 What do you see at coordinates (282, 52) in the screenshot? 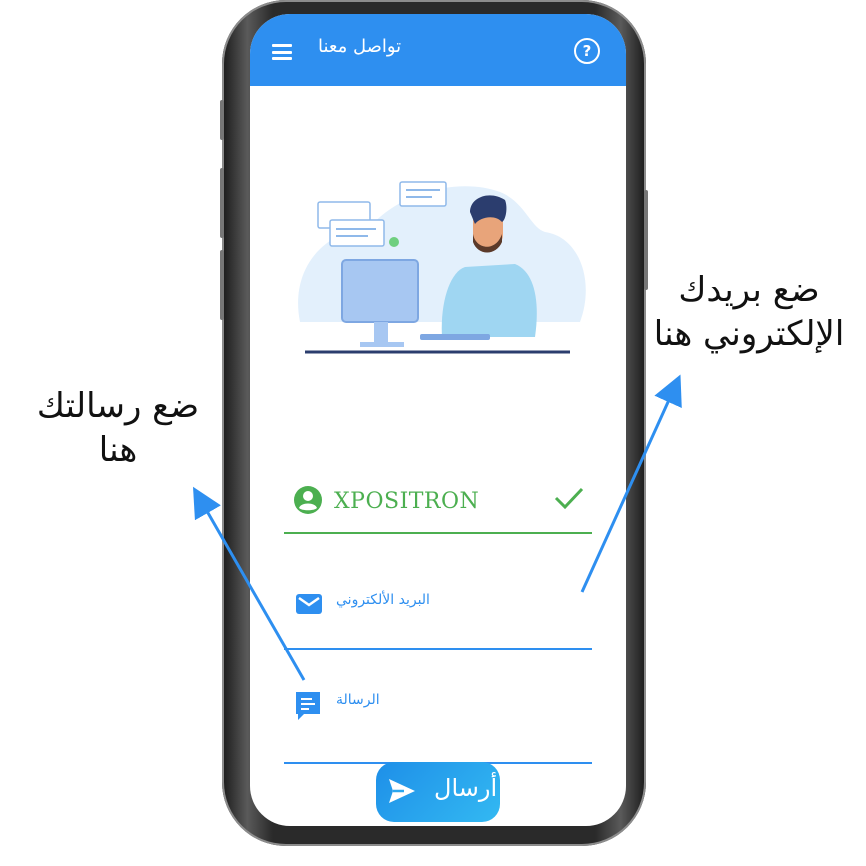
I see `hamburger-menu-icon` at bounding box center [282, 52].